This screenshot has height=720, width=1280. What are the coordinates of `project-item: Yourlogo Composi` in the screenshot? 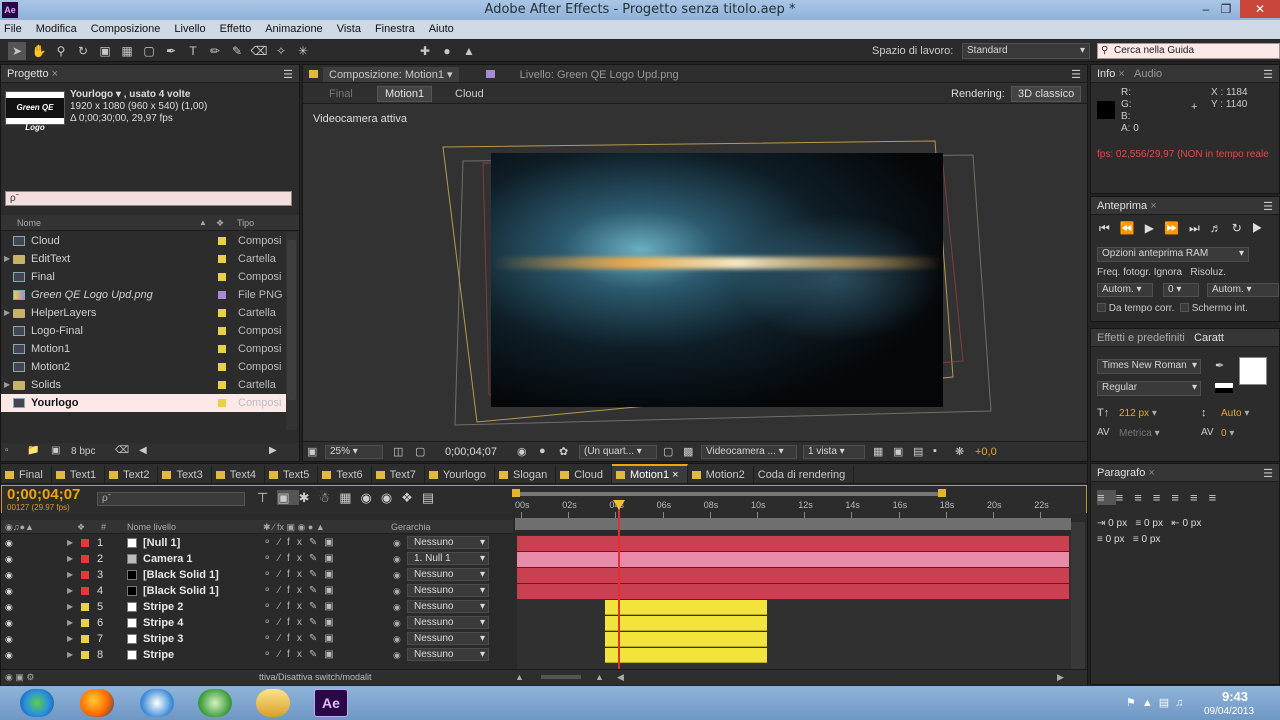 It's located at (143, 403).